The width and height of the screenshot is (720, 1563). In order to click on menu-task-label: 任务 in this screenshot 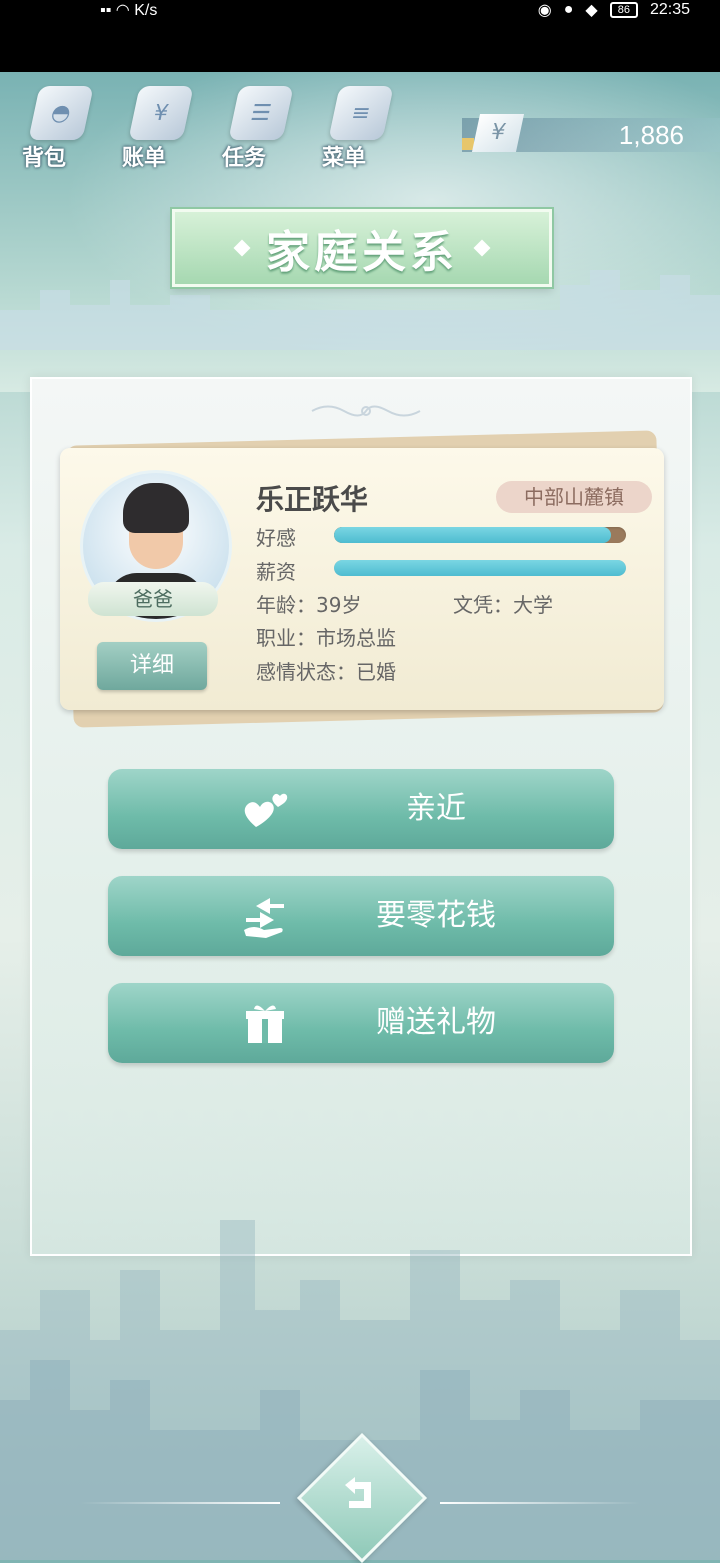, I will do `click(244, 158)`.